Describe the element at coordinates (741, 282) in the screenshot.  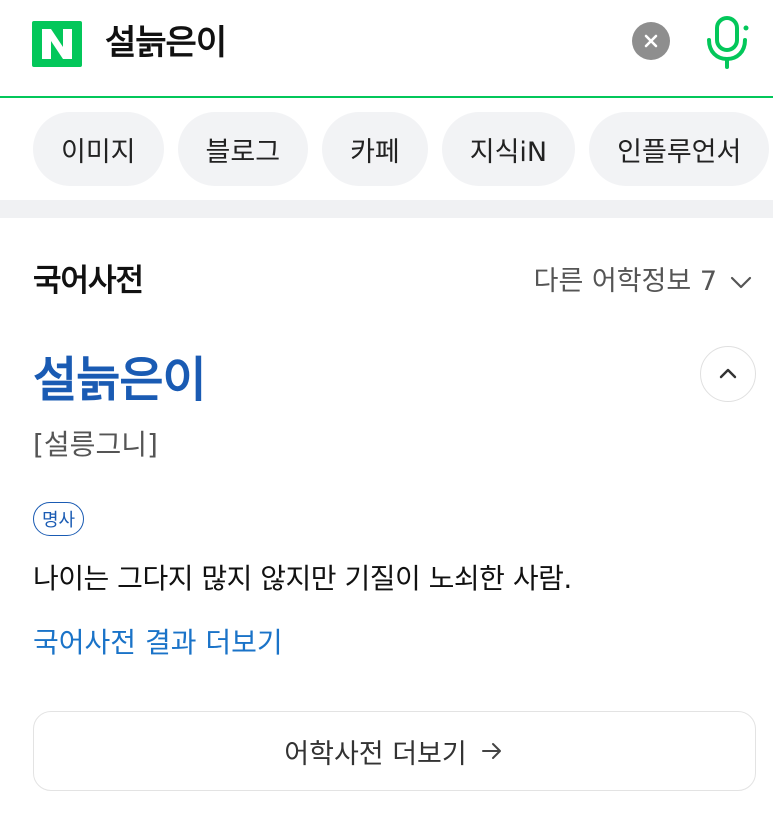
I see `chevron-down-icon` at that location.